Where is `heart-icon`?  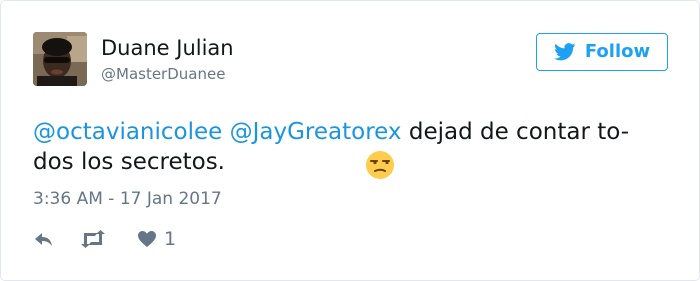
heart-icon is located at coordinates (147, 239).